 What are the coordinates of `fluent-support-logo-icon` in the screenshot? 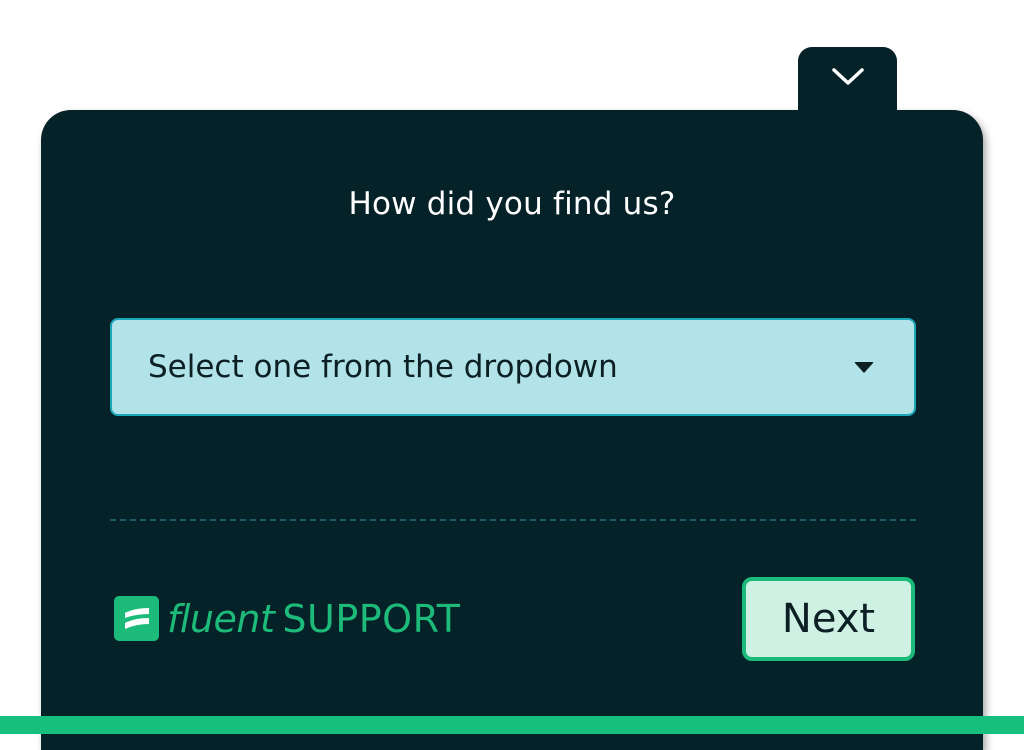 It's located at (136, 618).